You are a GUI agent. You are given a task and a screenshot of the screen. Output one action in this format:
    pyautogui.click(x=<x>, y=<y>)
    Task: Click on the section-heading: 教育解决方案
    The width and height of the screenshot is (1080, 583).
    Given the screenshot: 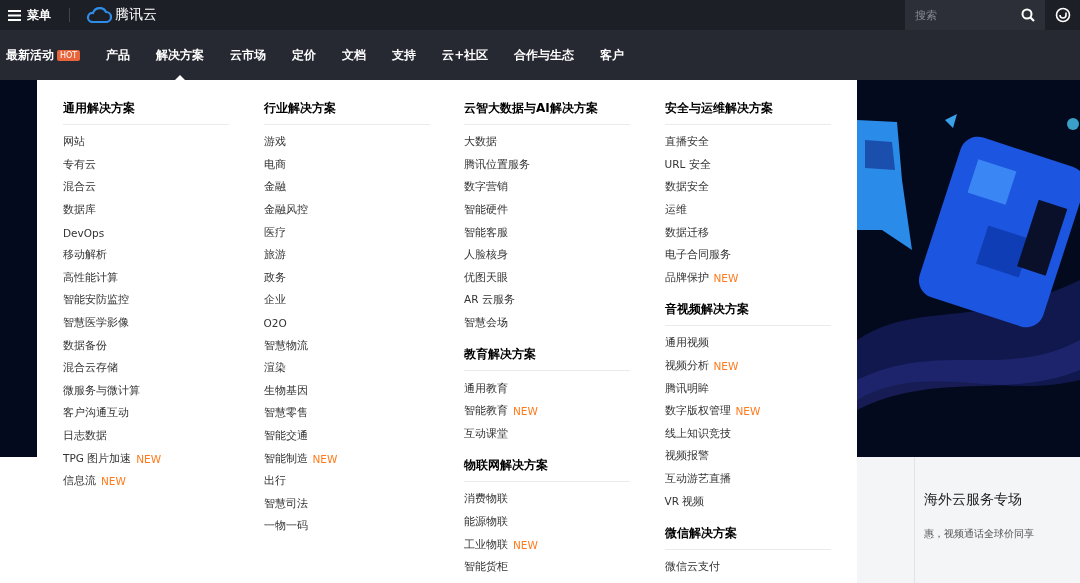 What is the action you would take?
    pyautogui.click(x=547, y=359)
    